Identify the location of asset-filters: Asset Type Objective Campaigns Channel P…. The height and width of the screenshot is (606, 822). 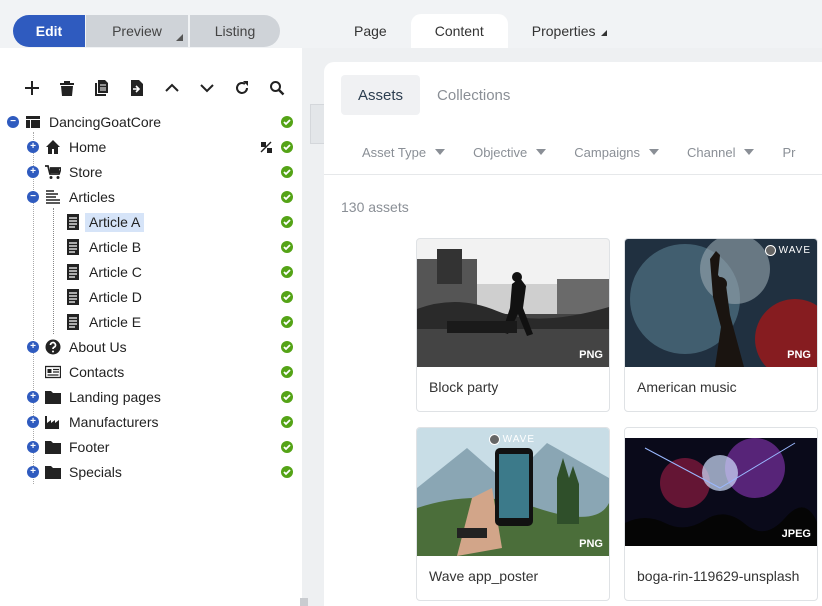
(592, 152).